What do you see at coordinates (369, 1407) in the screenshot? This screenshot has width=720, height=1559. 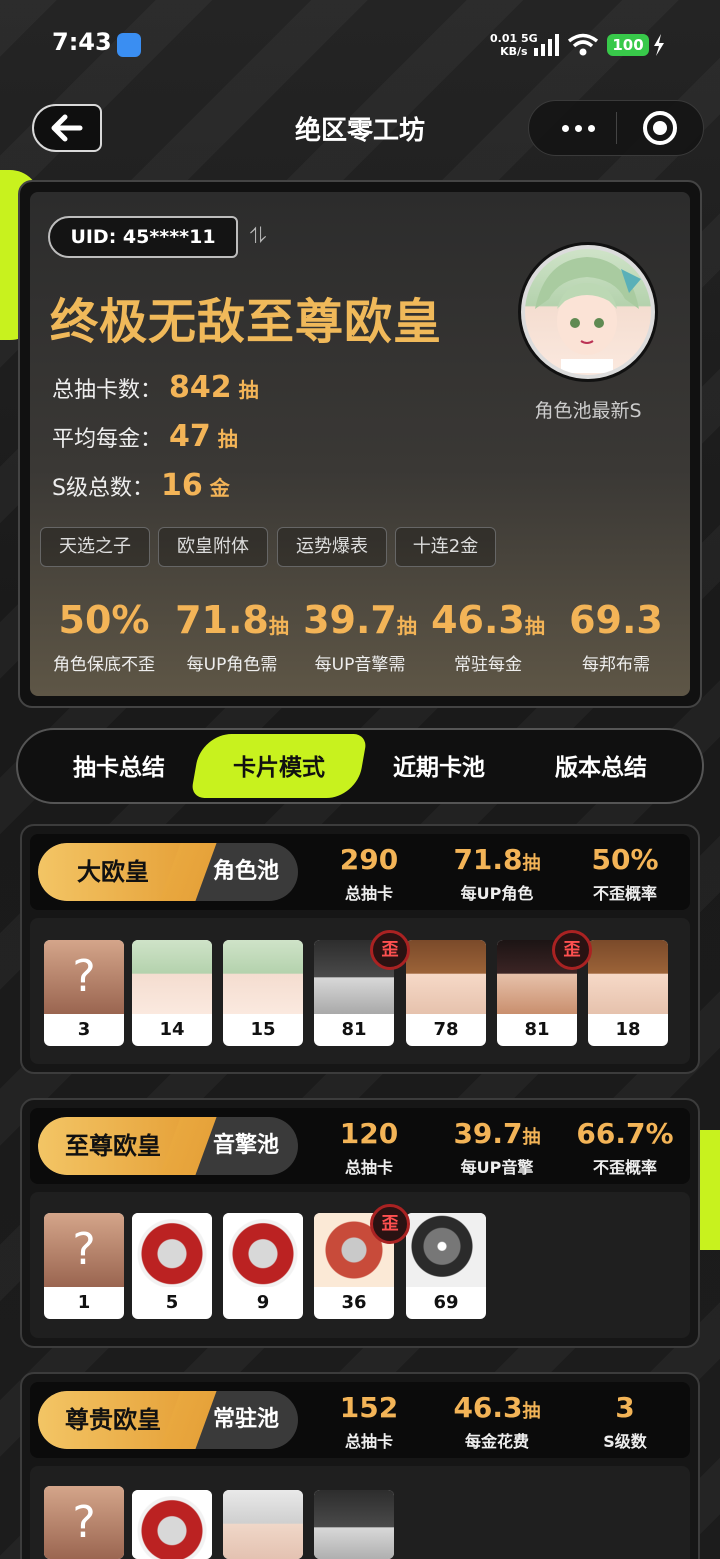 I see `pool-stat-value: 152` at bounding box center [369, 1407].